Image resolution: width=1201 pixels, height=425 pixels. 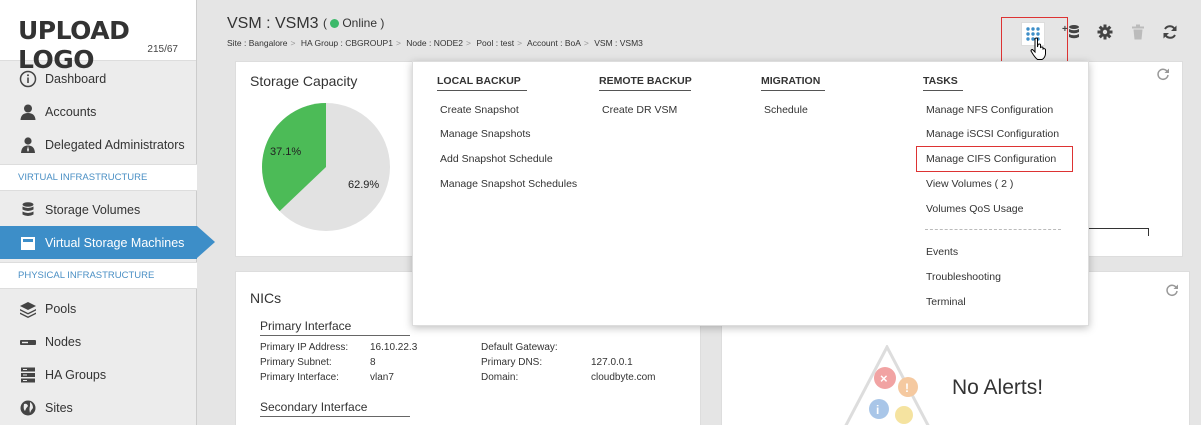 What do you see at coordinates (998, 387) in the screenshot?
I see `no-alerts-text: No Alerts!` at bounding box center [998, 387].